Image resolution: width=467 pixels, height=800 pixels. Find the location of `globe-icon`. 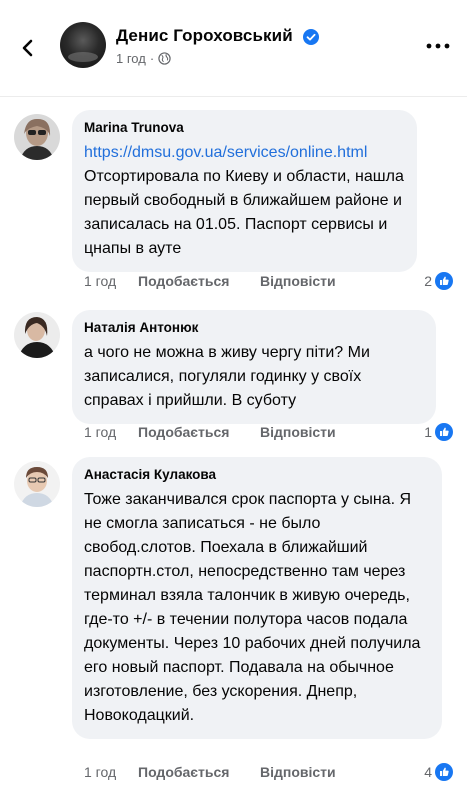

globe-icon is located at coordinates (164, 58).